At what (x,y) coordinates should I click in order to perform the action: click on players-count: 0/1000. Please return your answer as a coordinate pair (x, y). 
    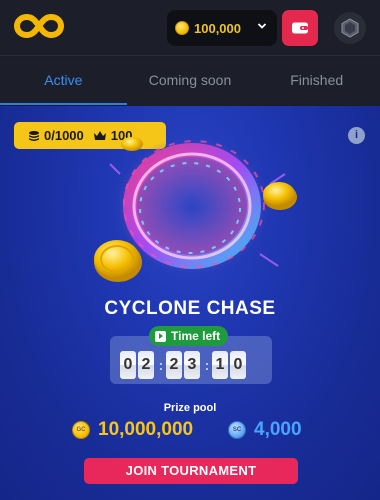
    Looking at the image, I should click on (64, 135).